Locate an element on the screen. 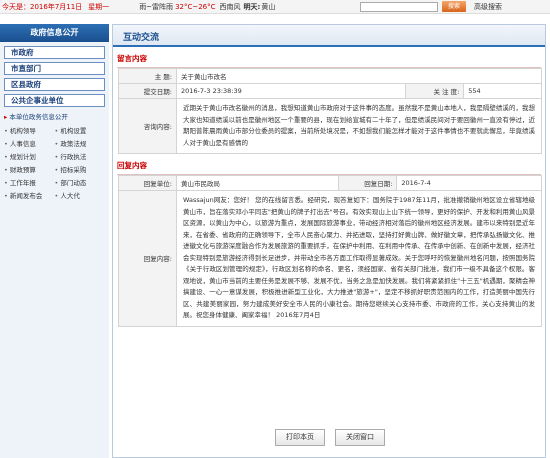 The width and height of the screenshot is (550, 458). temperature-text: 32°C~26°C is located at coordinates (195, 6).